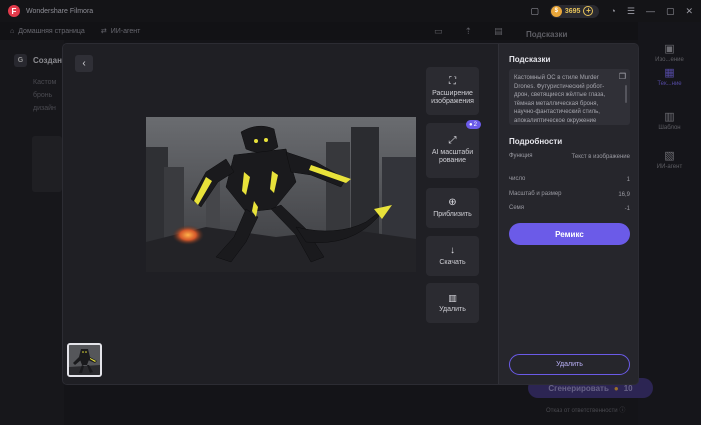 This screenshot has height=425, width=701. What do you see at coordinates (452, 97) in the screenshot?
I see `tool-label: Расширение изображения` at bounding box center [452, 97].